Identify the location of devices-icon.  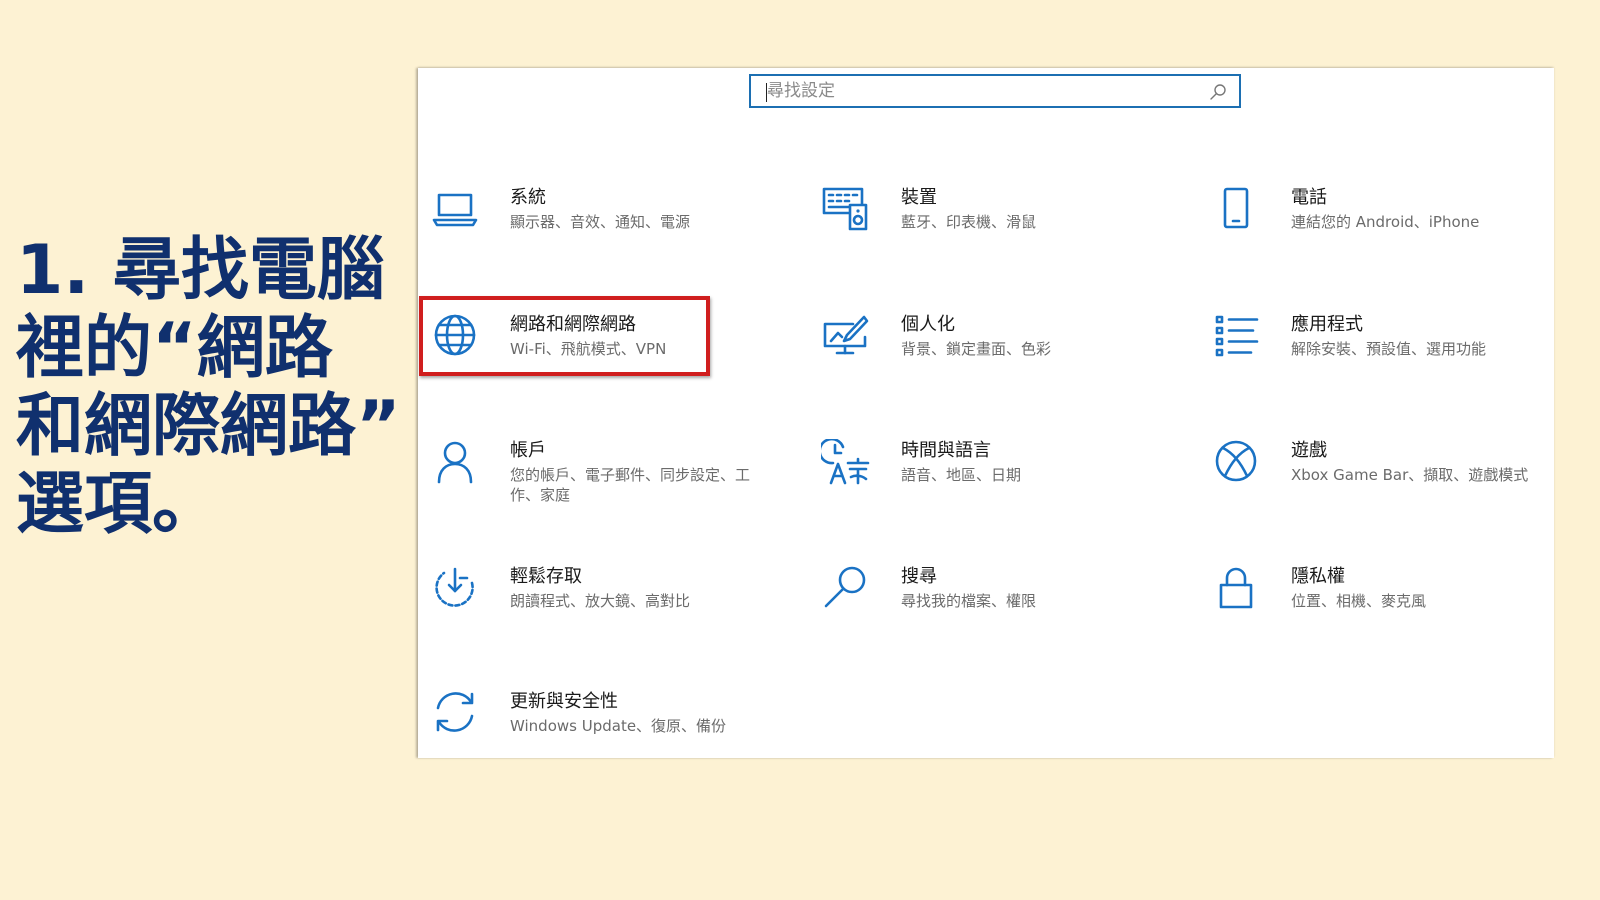
(846, 210).